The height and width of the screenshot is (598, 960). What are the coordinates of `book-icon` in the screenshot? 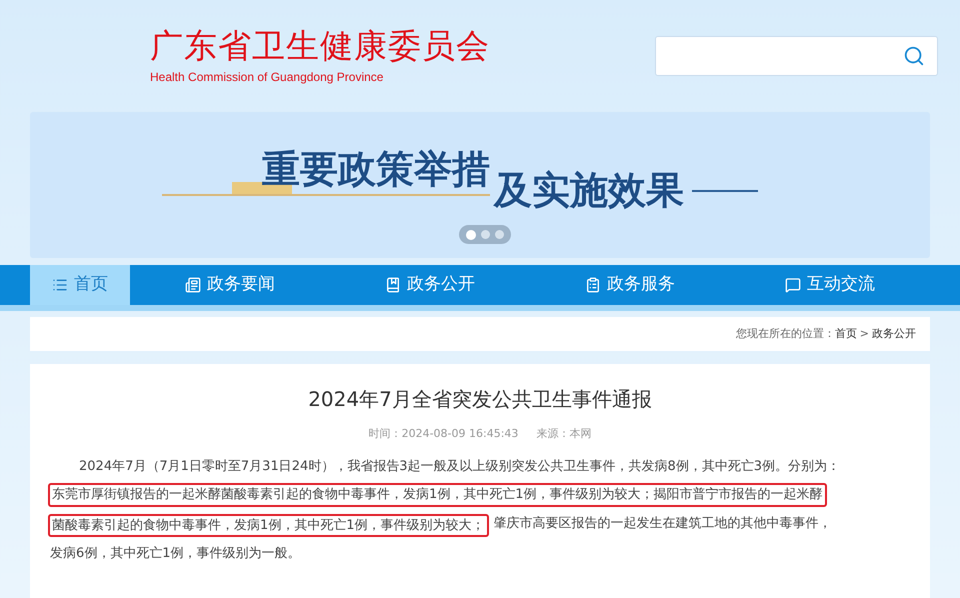 It's located at (393, 285).